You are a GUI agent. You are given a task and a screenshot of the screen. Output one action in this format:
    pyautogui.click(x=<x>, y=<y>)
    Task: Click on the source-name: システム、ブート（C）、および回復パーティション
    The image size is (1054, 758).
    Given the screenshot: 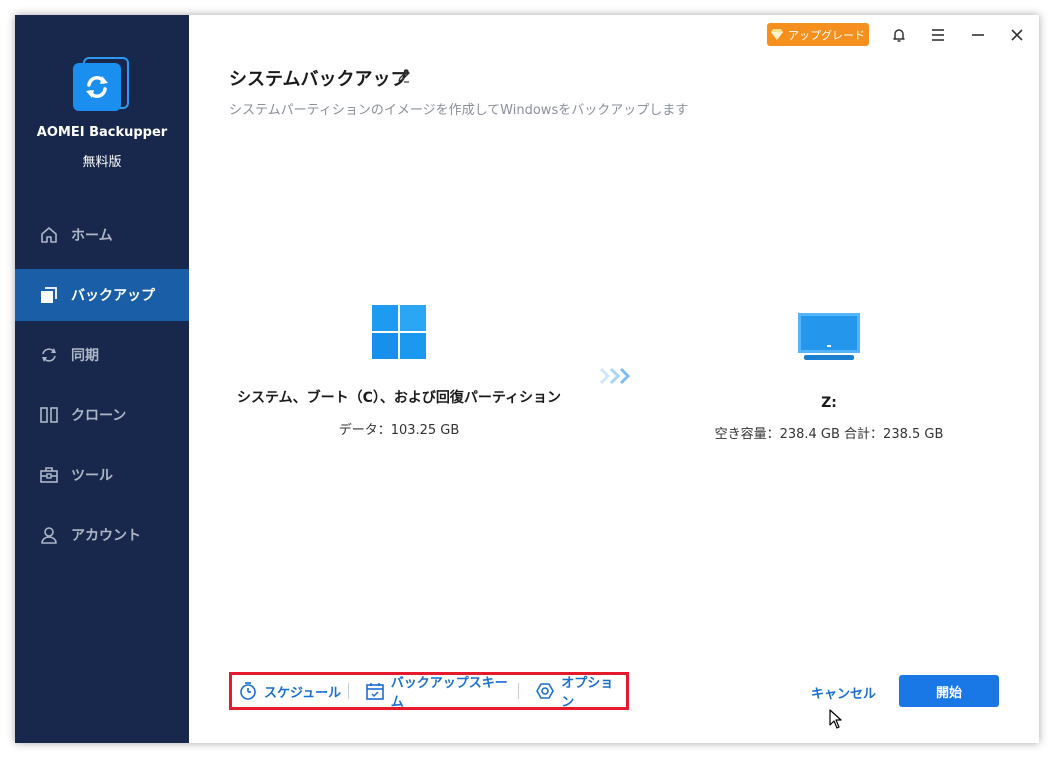 What is the action you would take?
    pyautogui.click(x=398, y=398)
    